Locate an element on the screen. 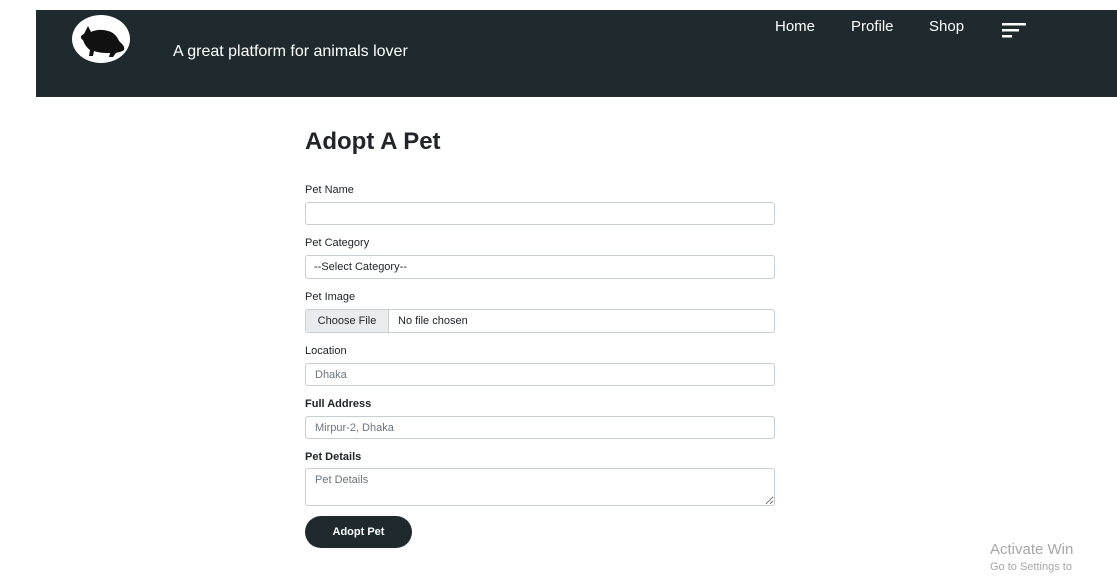  pet-name-input is located at coordinates (540, 213).